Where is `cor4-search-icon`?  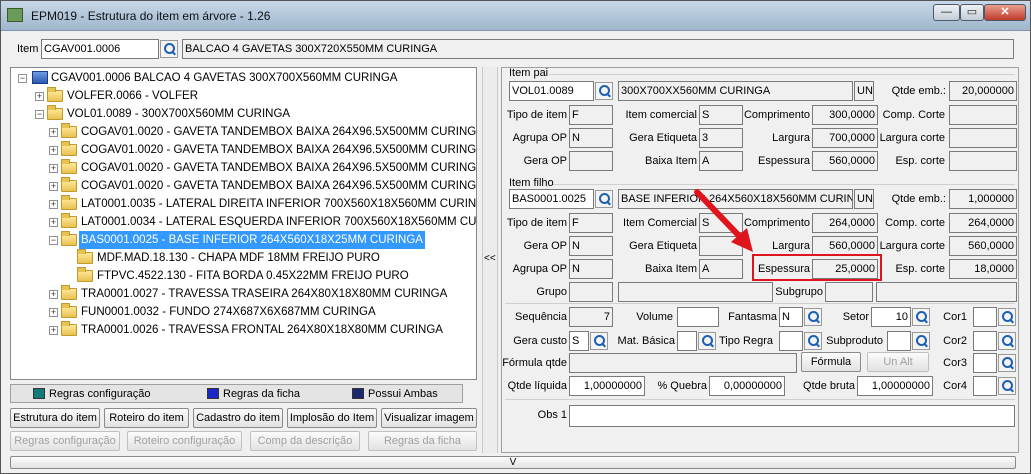 cor4-search-icon is located at coordinates (1007, 386).